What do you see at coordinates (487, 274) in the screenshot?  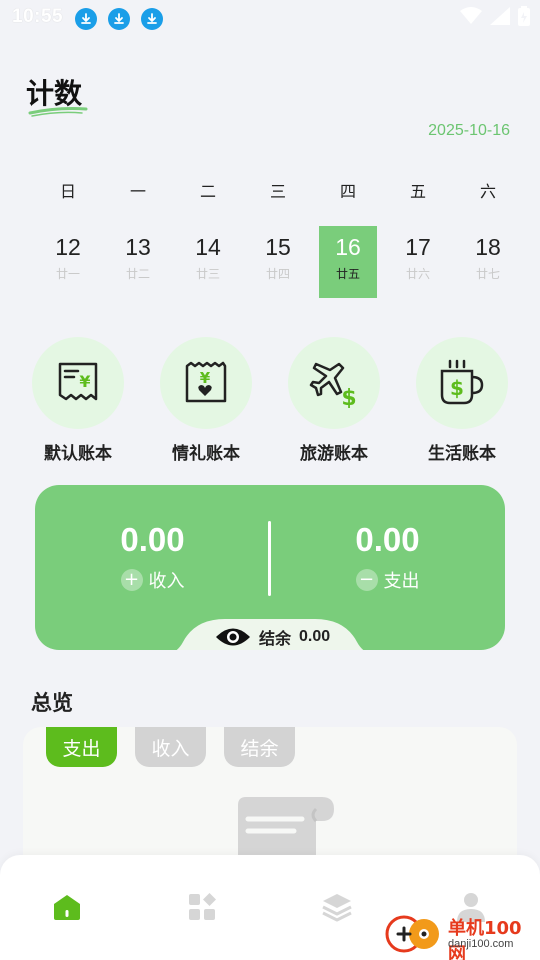 I see `lunar-date: 廿七` at bounding box center [487, 274].